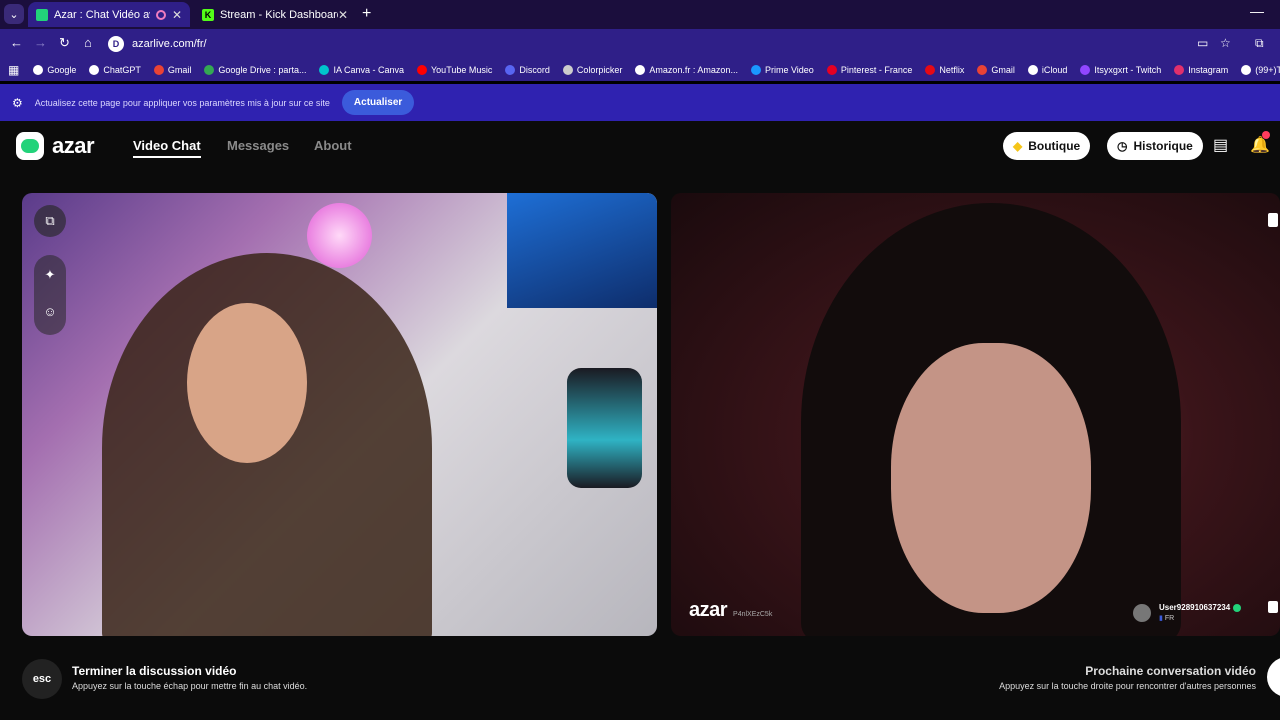 The image size is (1280, 720). I want to click on history-label: Historique, so click(1163, 146).